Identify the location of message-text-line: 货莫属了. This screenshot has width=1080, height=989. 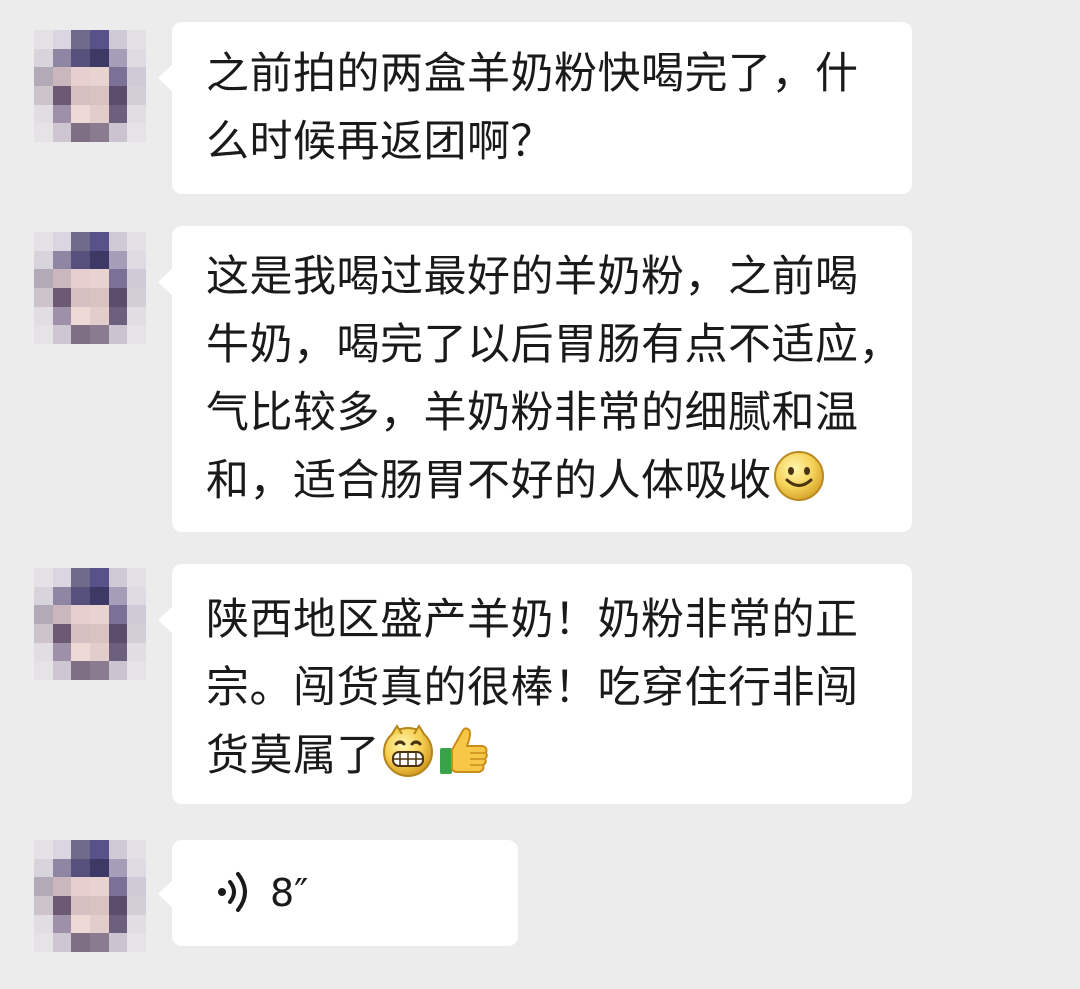
(293, 756).